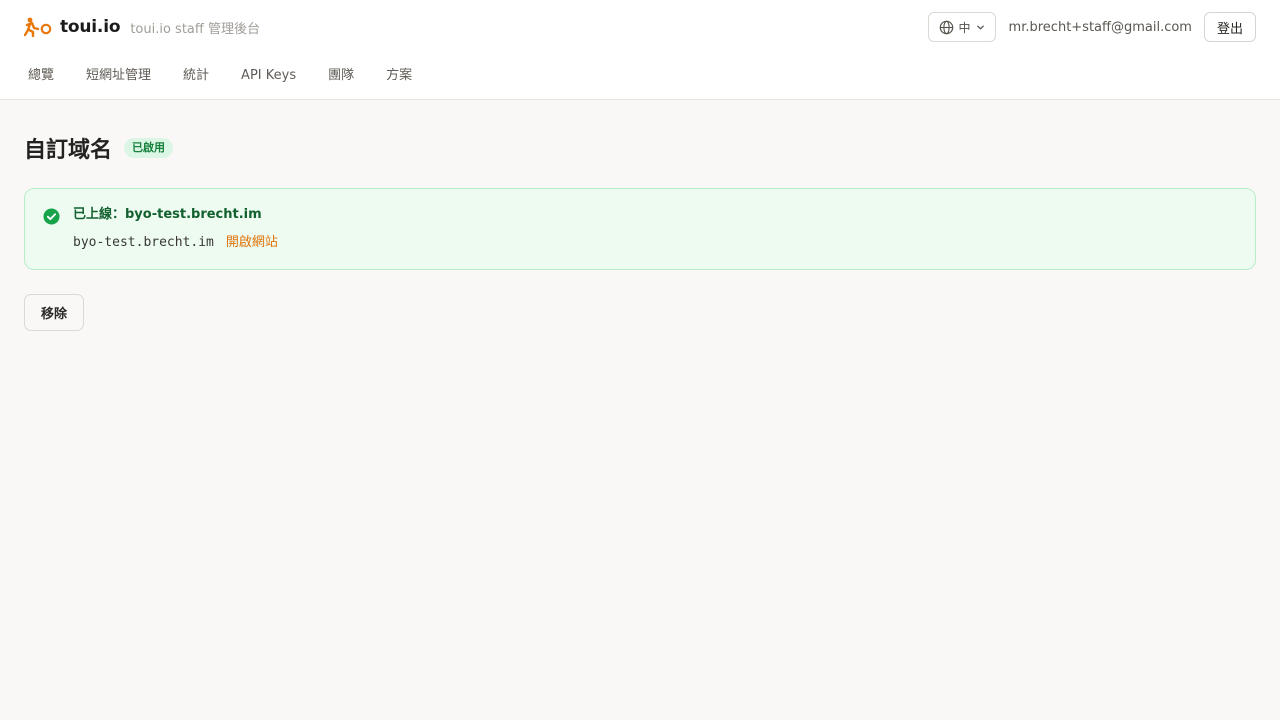 Image resolution: width=1280 pixels, height=720 pixels. I want to click on brand: toui.io, so click(72, 27).